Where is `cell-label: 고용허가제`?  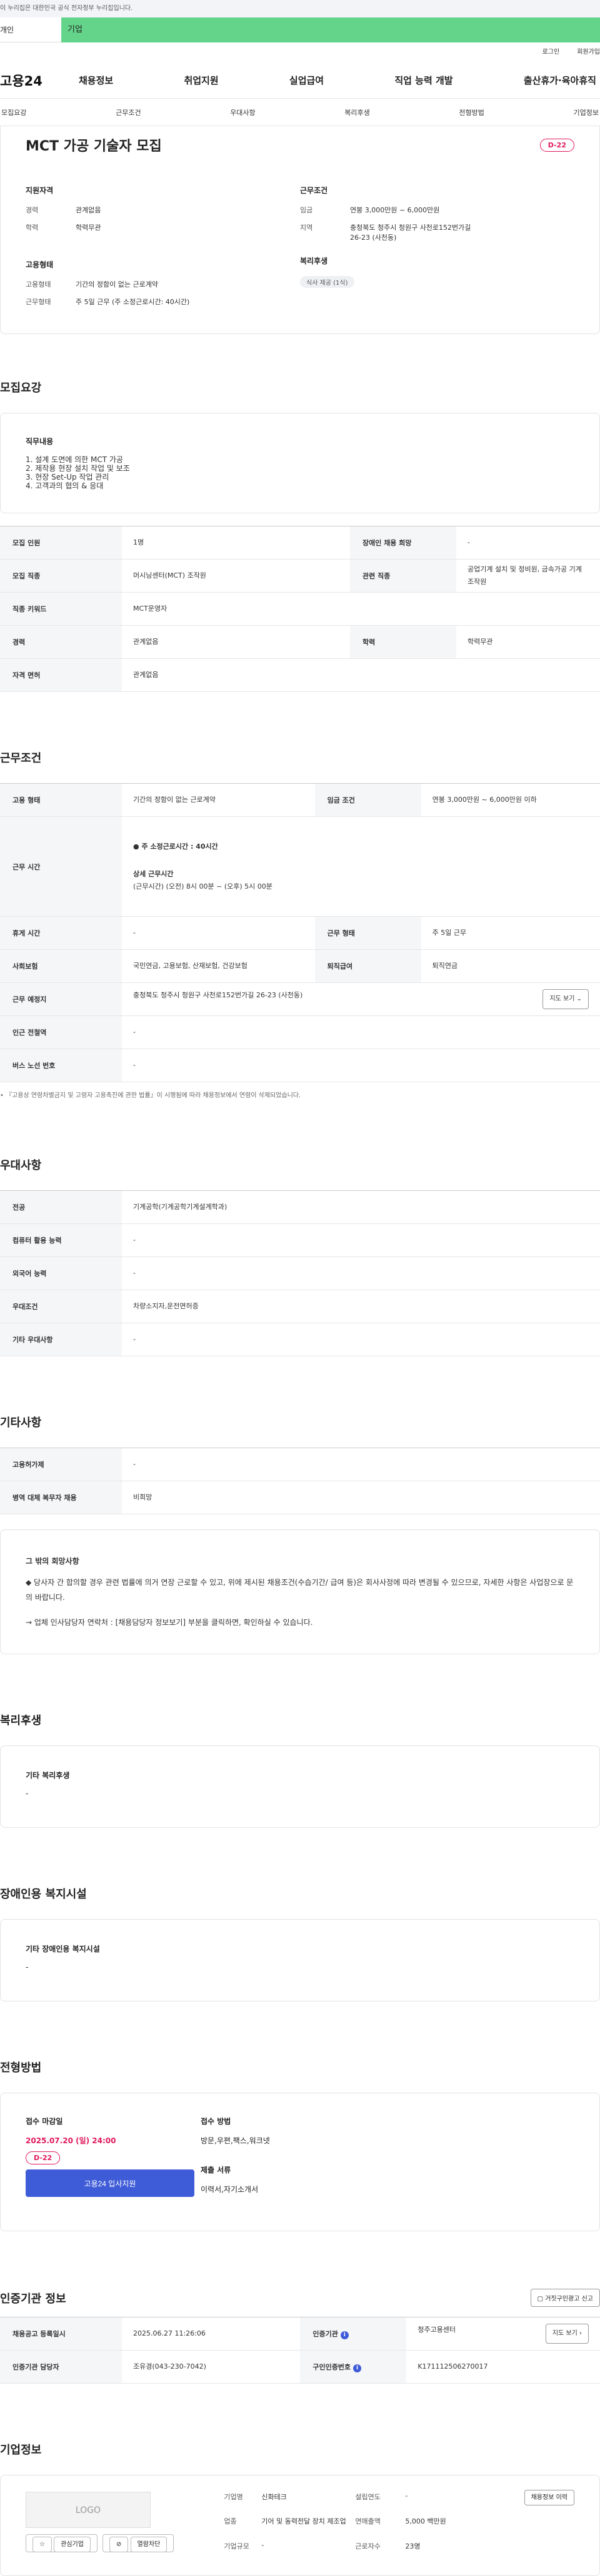 cell-label: 고용허가제 is located at coordinates (61, 1464).